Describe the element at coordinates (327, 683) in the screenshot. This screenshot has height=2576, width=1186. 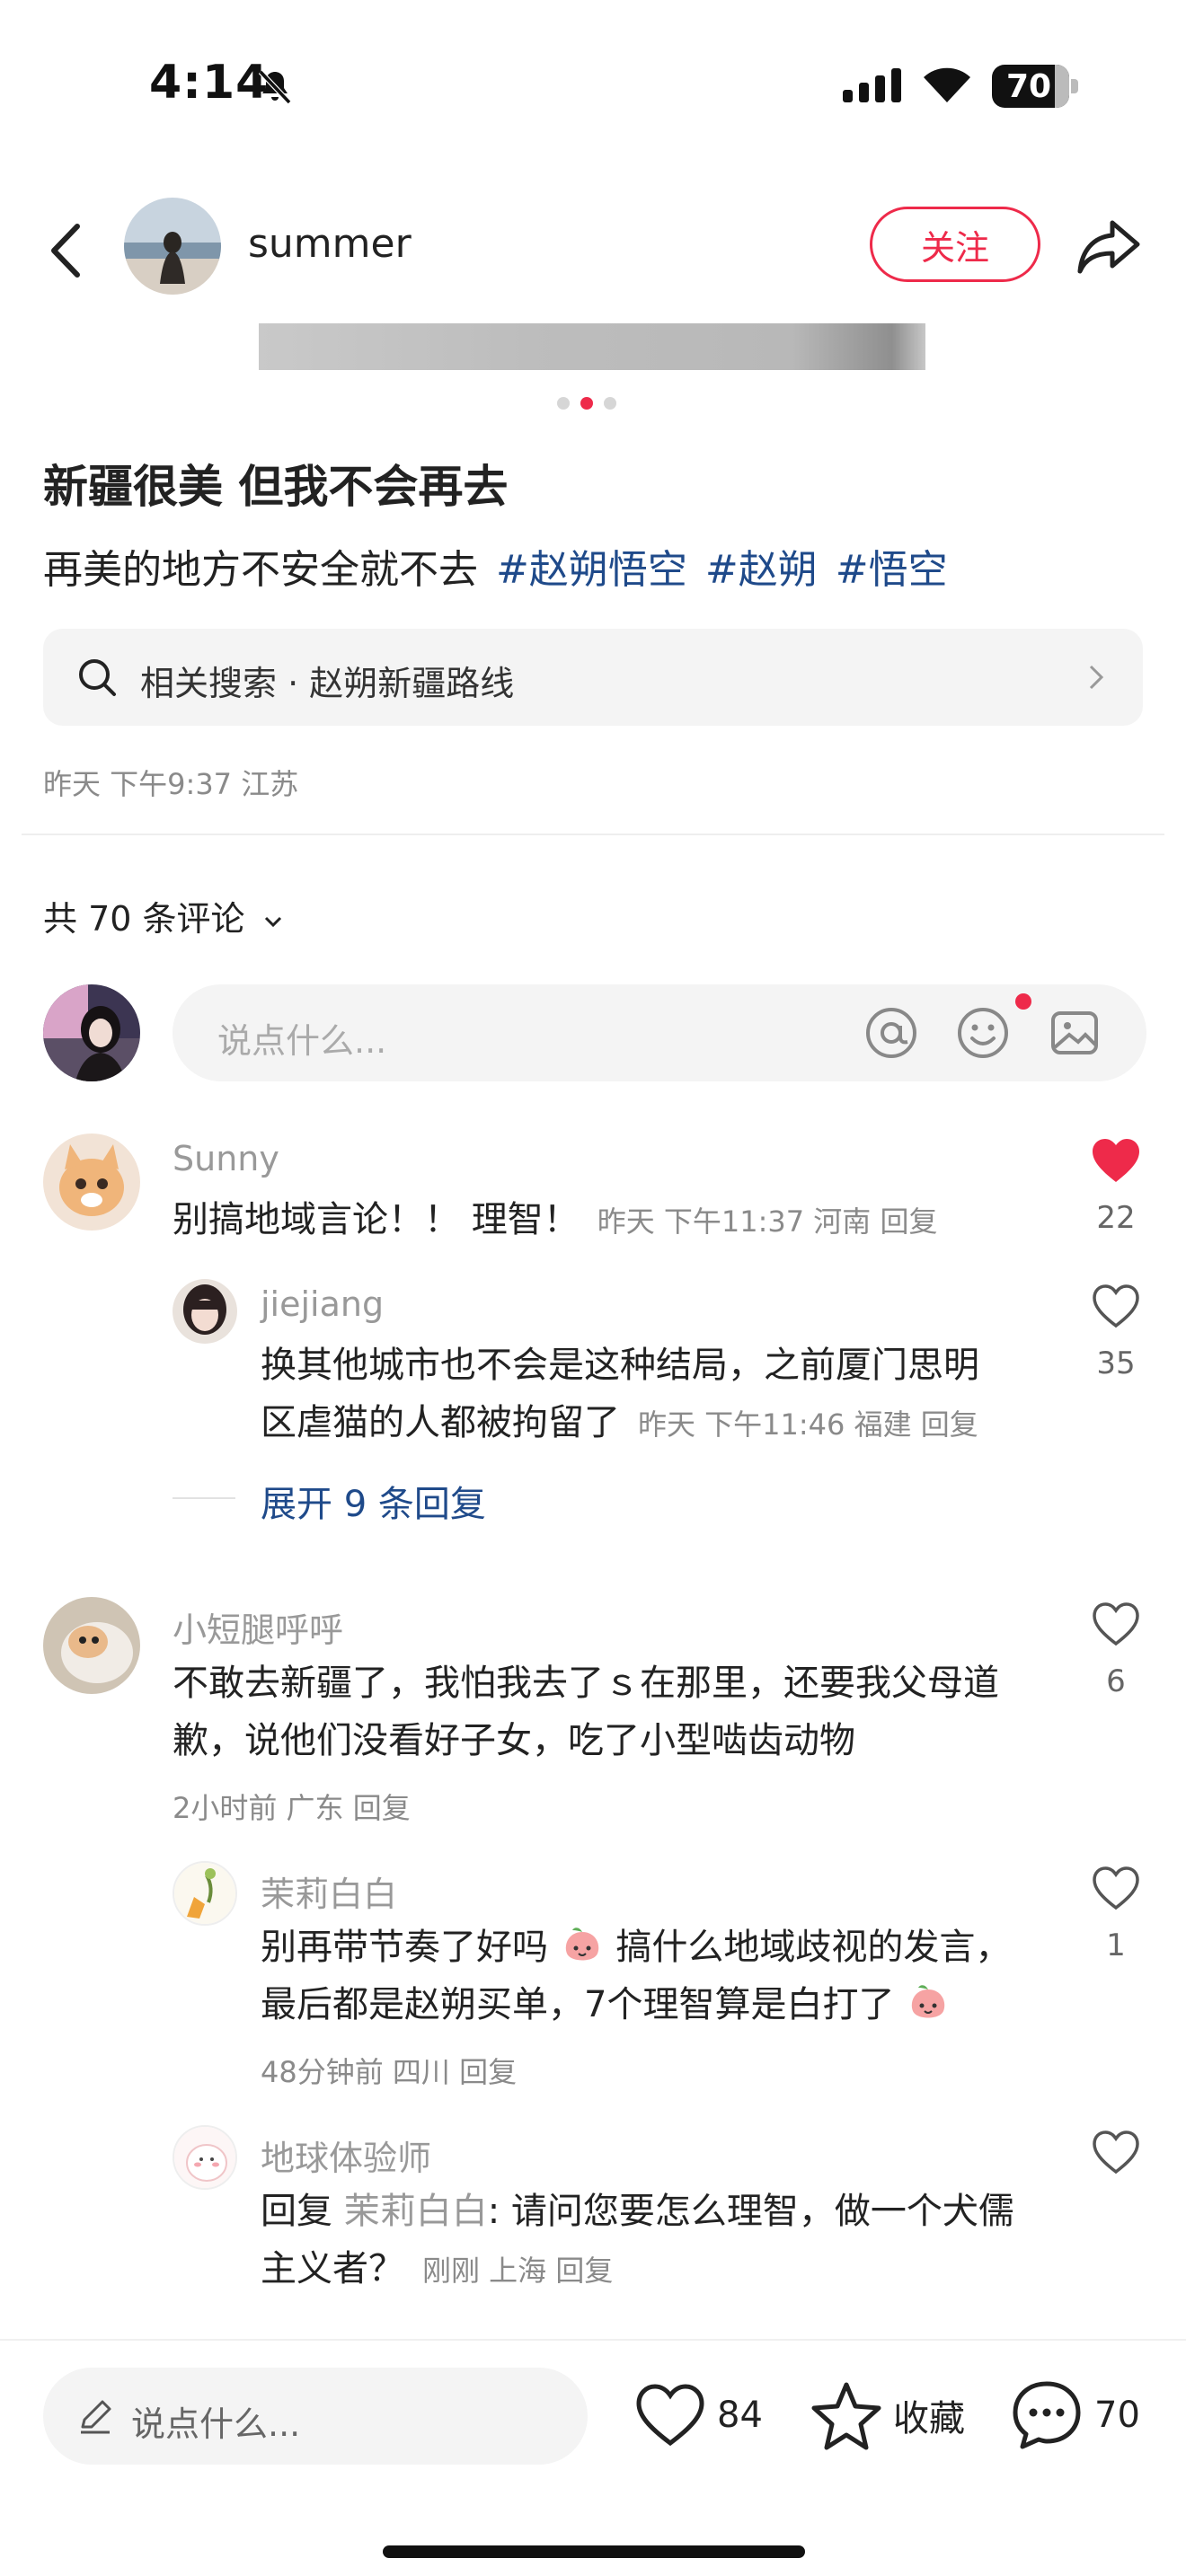
I see `related-search-text: 相关搜索 · 赵朔新疆路线` at that location.